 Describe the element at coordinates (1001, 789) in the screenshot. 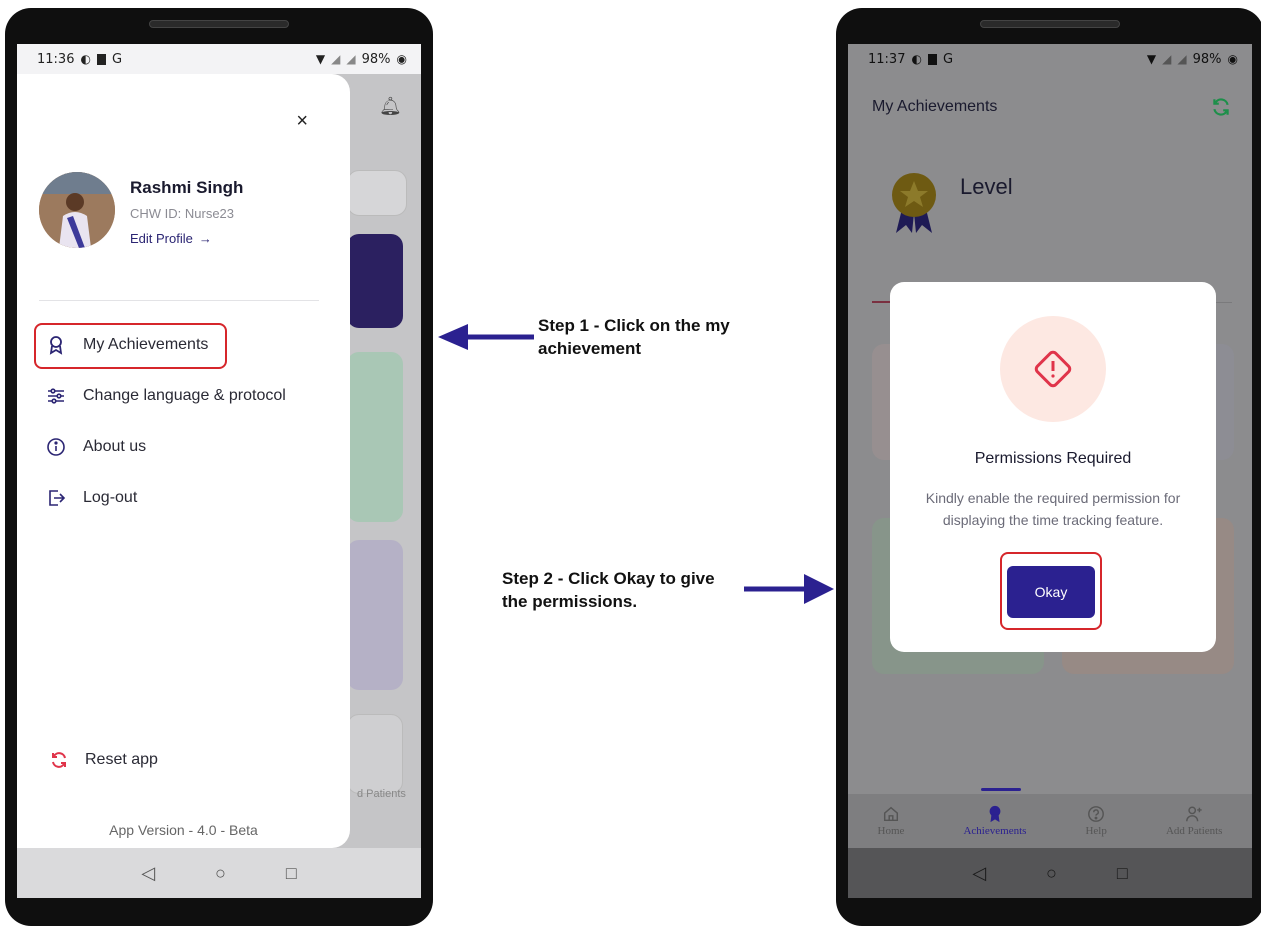

I see `active-tab-indicator` at that location.